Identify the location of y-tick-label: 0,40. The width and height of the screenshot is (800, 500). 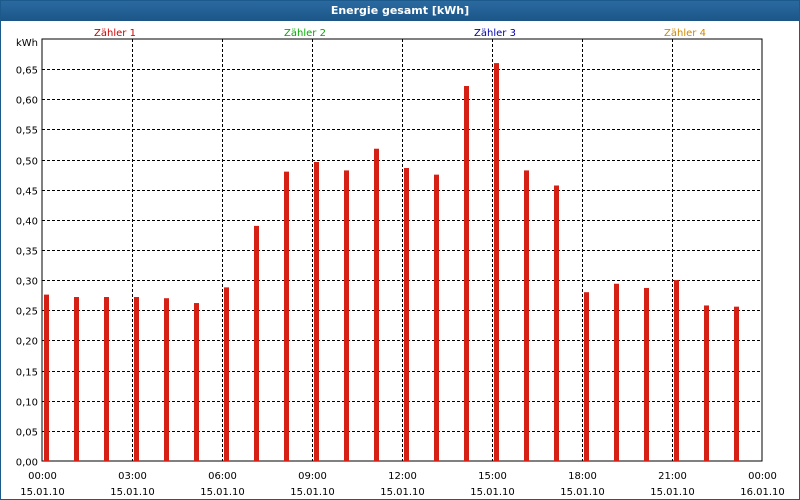
(27, 222).